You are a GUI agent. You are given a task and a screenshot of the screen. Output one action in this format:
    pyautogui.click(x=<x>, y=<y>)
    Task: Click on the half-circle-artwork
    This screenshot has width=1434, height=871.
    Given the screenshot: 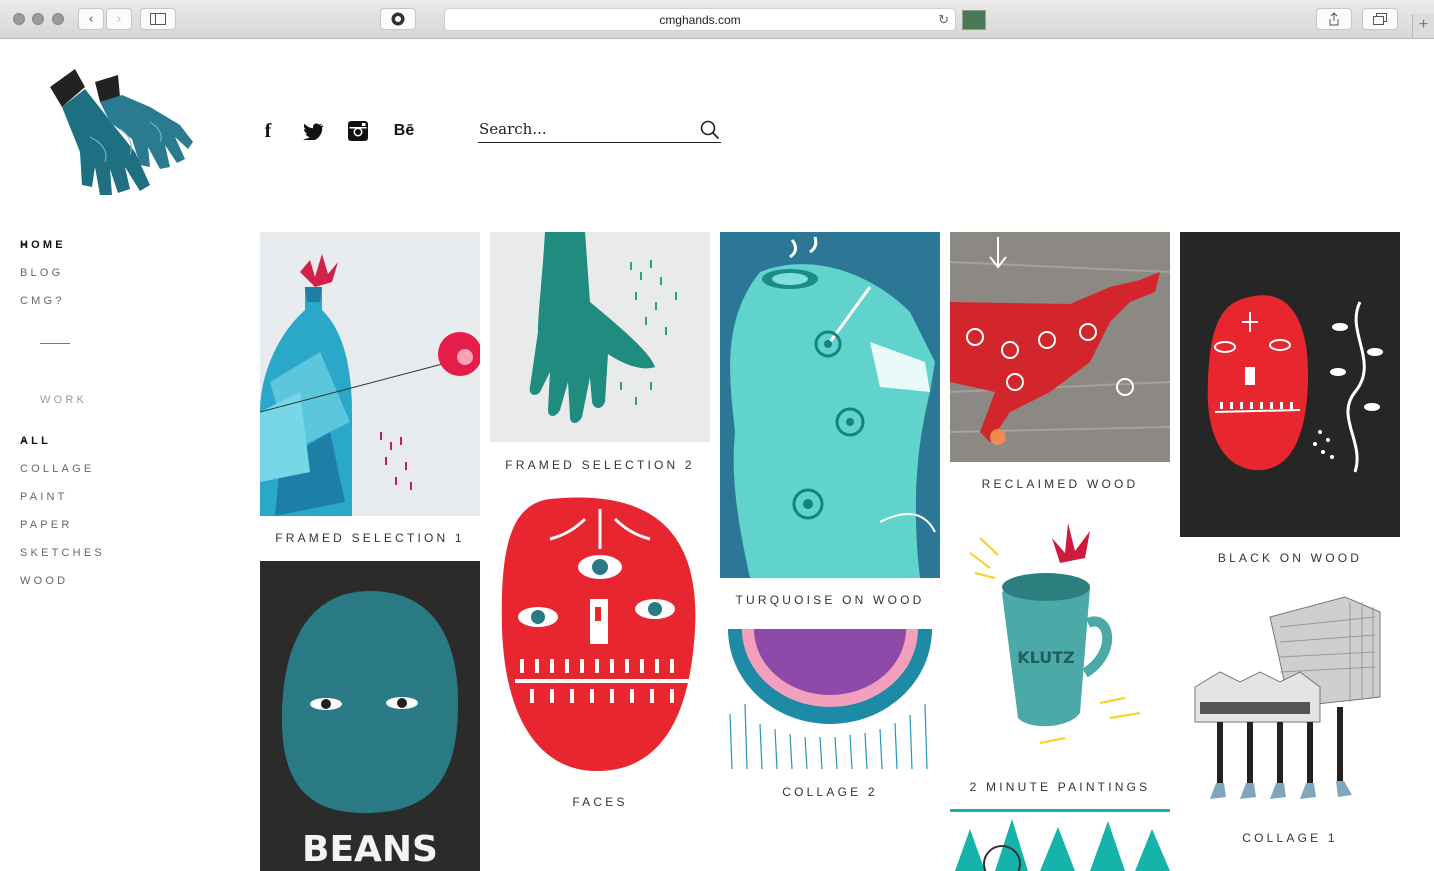 What is the action you would take?
    pyautogui.click(x=830, y=699)
    